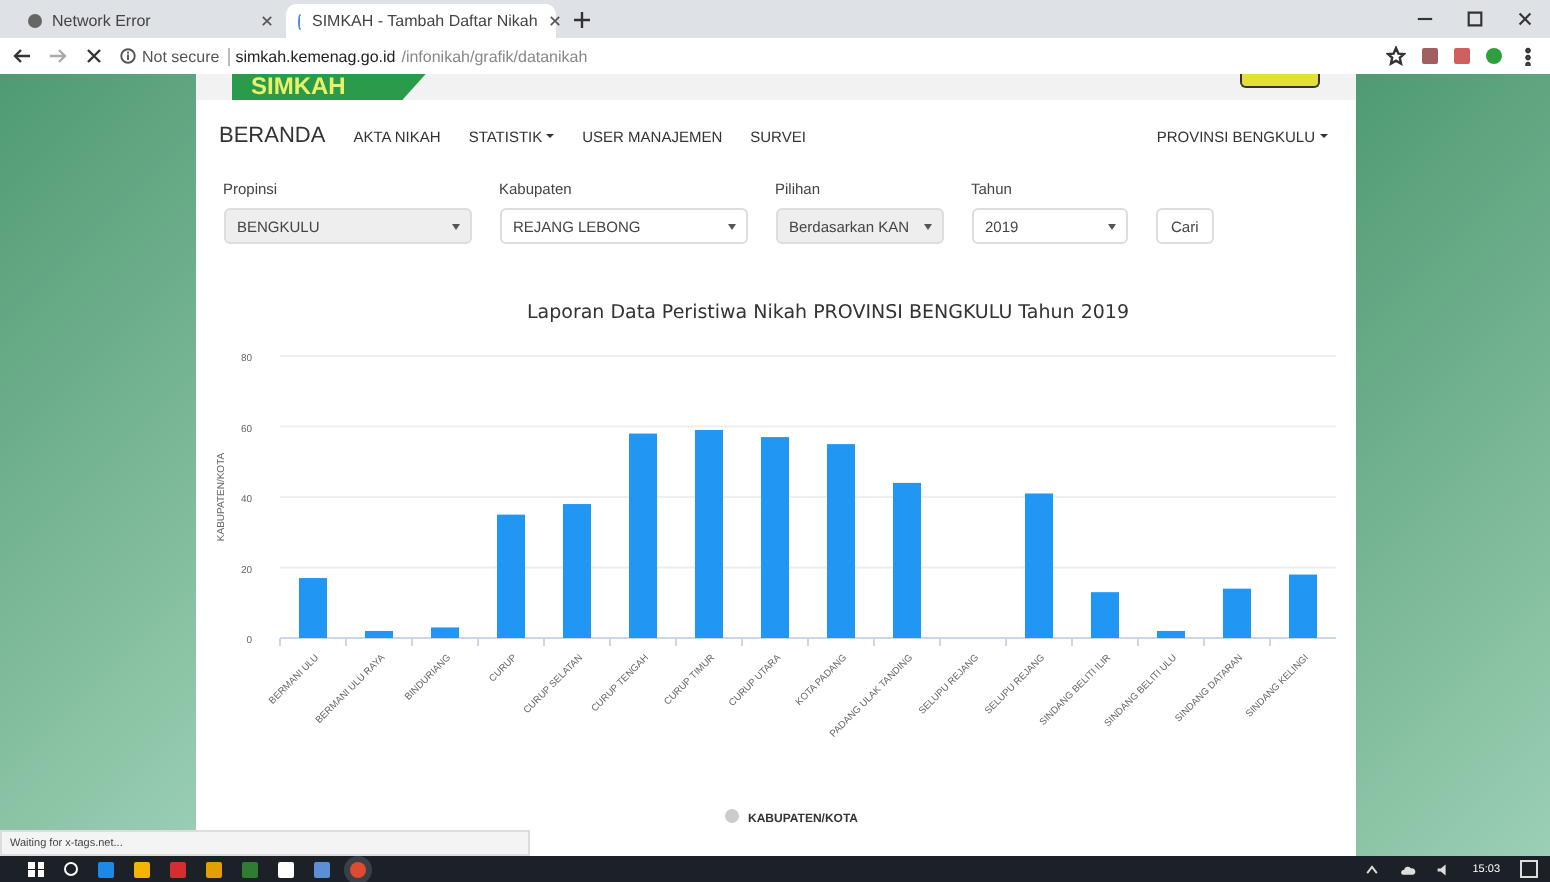 Image resolution: width=1550 pixels, height=882 pixels. Describe the element at coordinates (36, 869) in the screenshot. I see `windows-icon` at that location.